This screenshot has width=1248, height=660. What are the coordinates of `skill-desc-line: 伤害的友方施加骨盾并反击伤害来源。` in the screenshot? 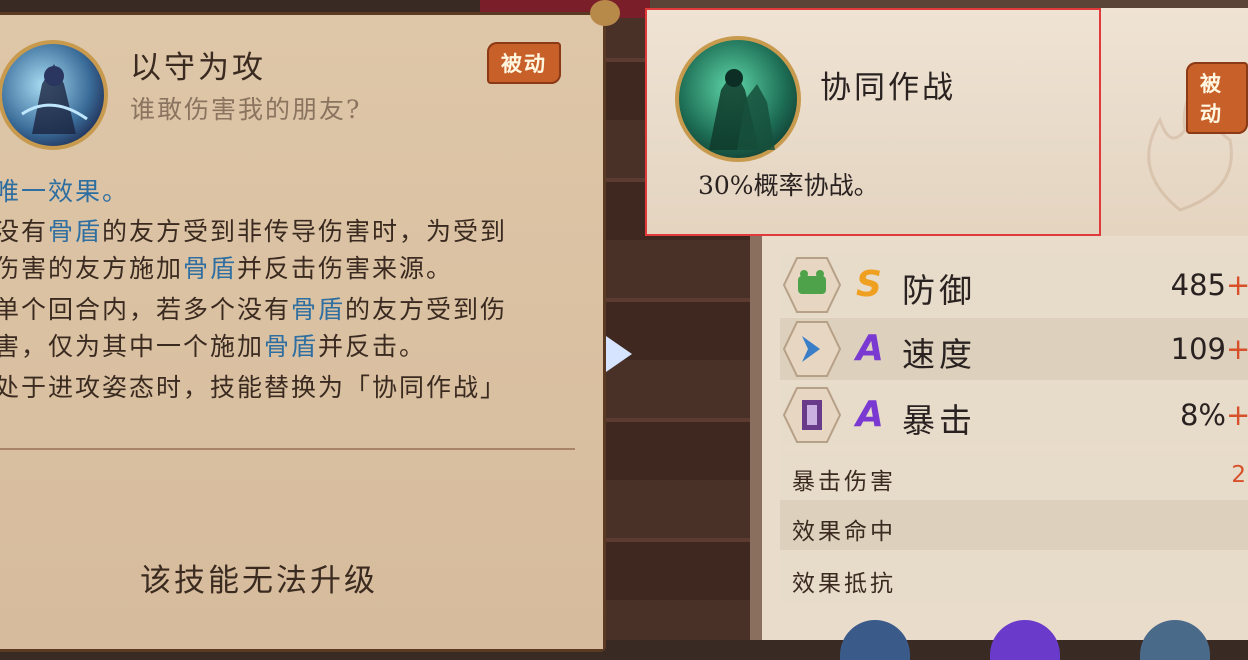 It's located at (227, 268).